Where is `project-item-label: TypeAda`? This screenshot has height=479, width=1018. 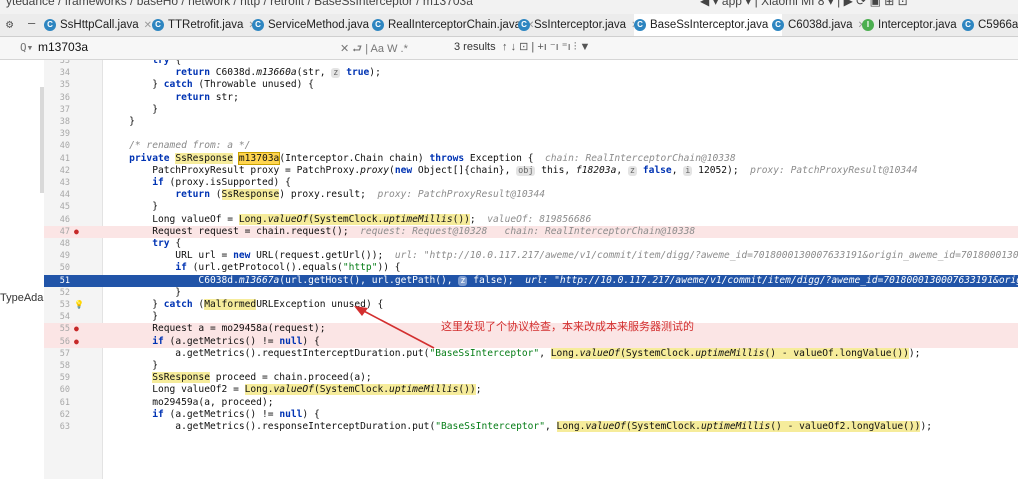
project-item-label: TypeAda is located at coordinates (21, 298).